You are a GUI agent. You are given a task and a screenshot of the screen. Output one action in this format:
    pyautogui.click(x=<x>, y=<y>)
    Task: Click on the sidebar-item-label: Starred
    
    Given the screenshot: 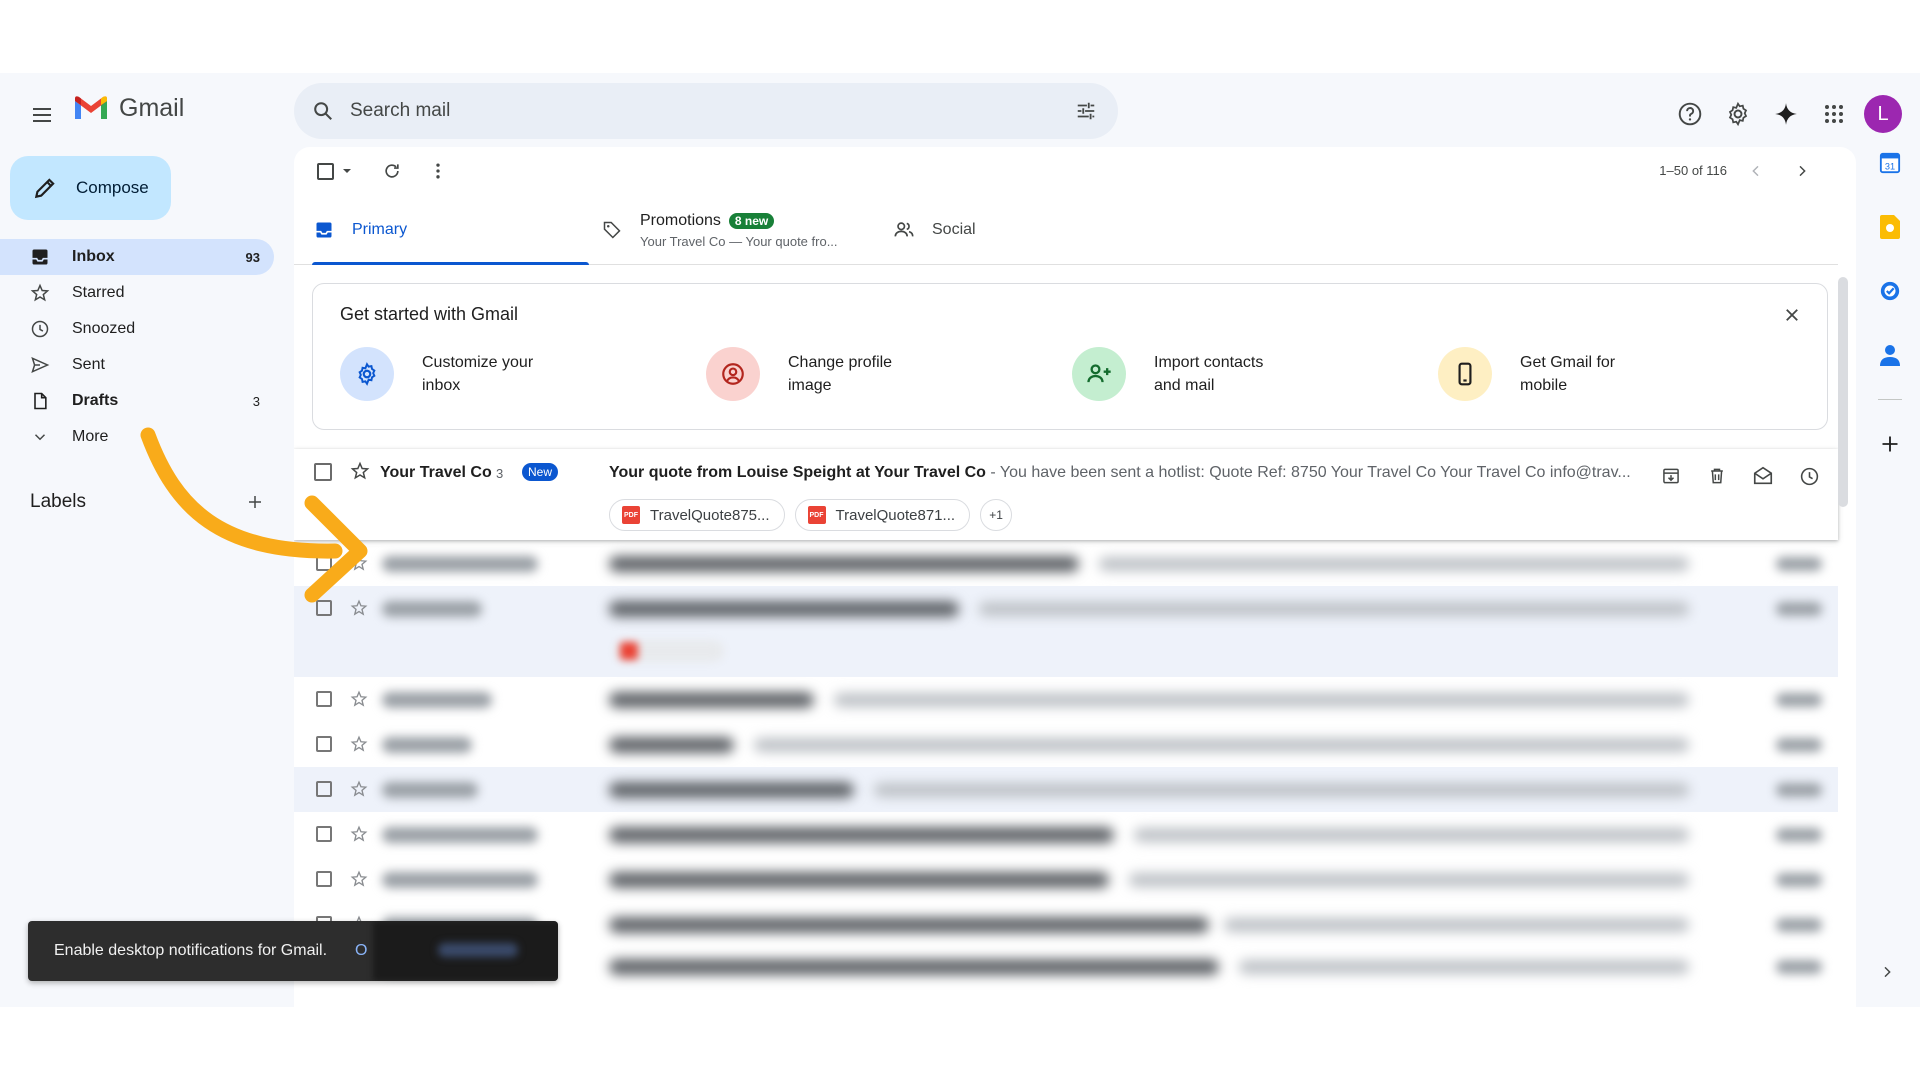 What is the action you would take?
    pyautogui.click(x=98, y=292)
    